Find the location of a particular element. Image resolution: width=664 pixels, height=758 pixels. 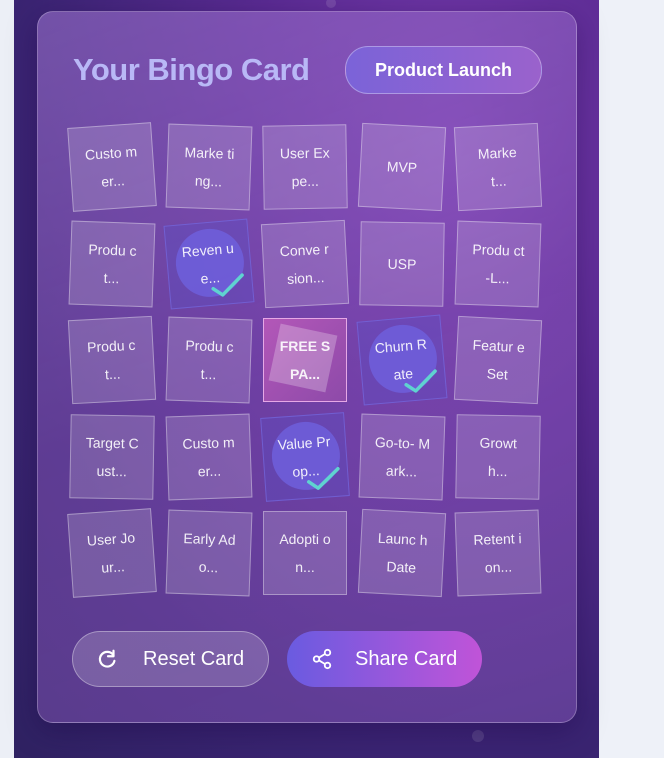

refresh-icon is located at coordinates (107, 658).